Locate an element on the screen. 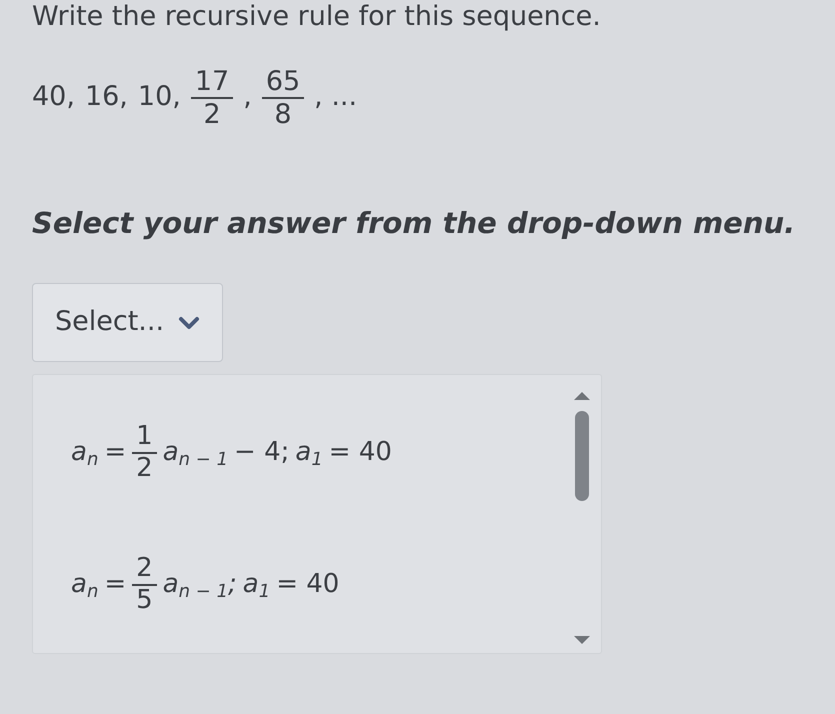 The height and width of the screenshot is (714, 835). instruction-text: Select your answer from the drop-down menu. is located at coordinates (414, 223).